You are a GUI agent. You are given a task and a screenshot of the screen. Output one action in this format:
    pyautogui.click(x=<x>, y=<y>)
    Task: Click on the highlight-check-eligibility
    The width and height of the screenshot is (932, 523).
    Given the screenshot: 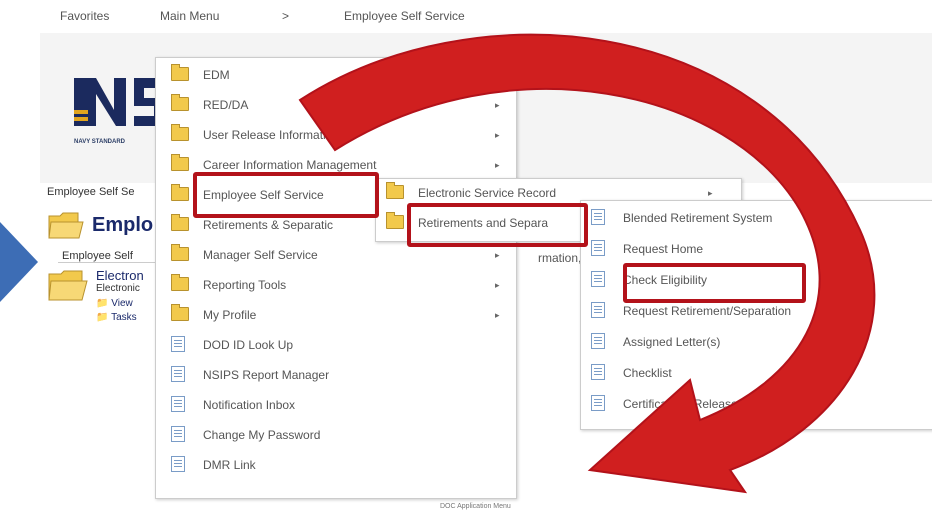 What is the action you would take?
    pyautogui.click(x=714, y=283)
    